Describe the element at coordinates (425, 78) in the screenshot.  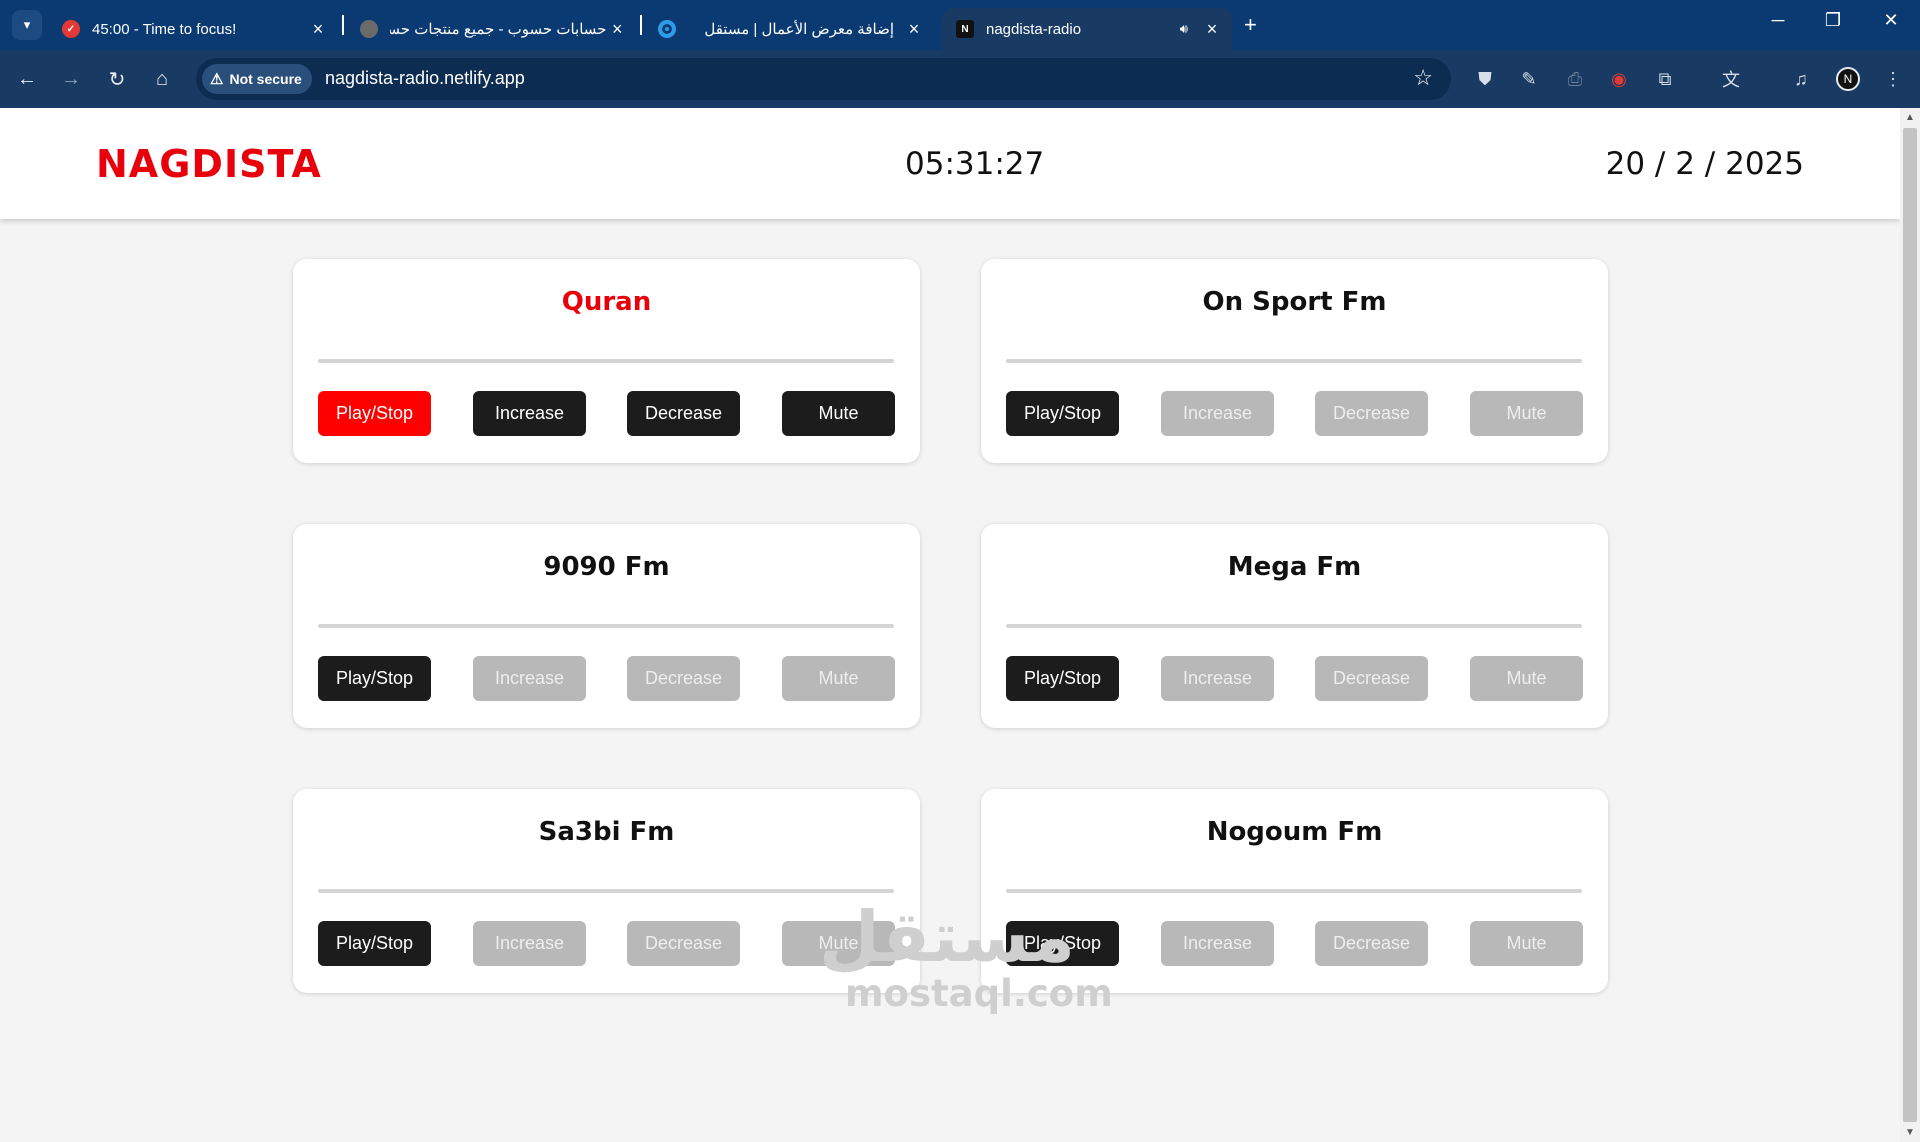
I see `url-text: nagdista-radio.netlify.app` at that location.